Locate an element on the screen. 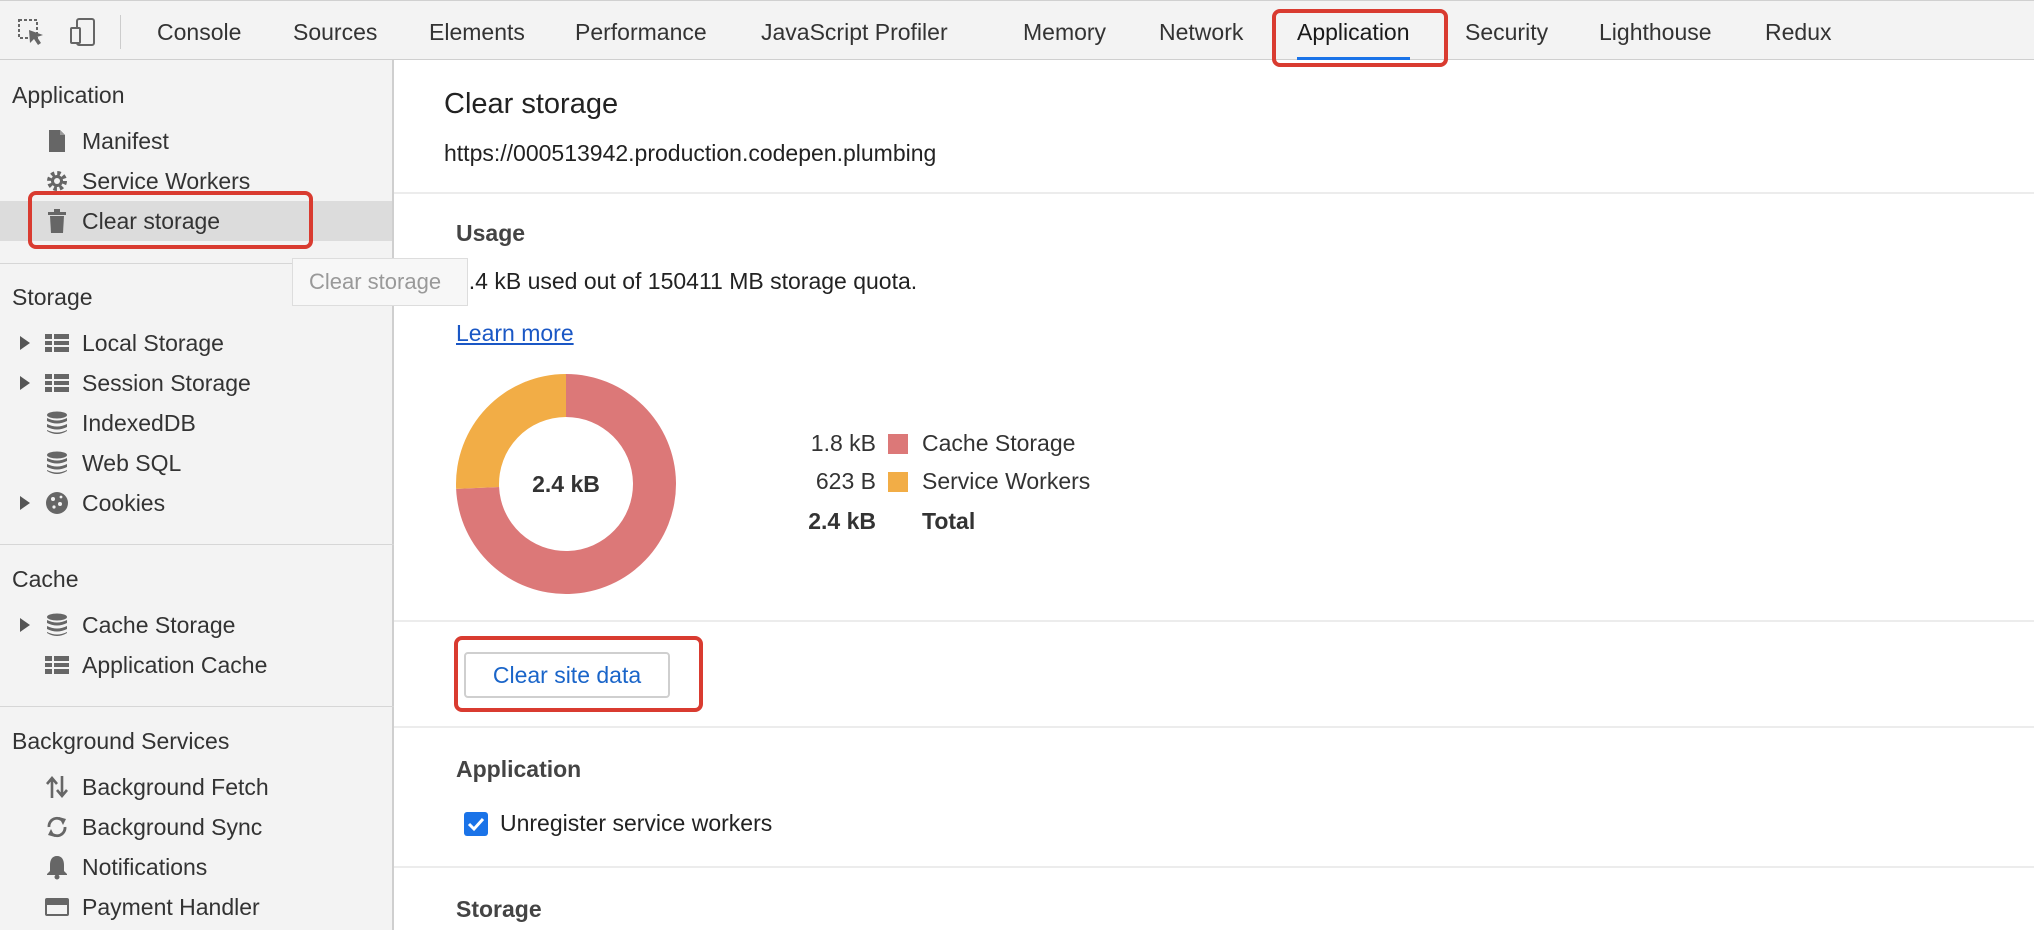  sidebar-item-session-storage: Session Storage is located at coordinates (196, 383).